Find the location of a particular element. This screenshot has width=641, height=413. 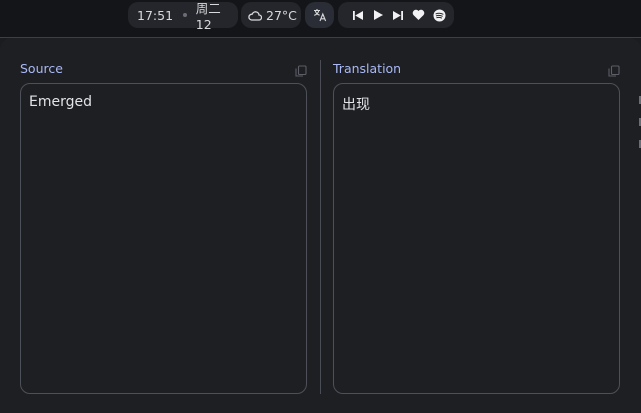

heart-icon is located at coordinates (418, 15).